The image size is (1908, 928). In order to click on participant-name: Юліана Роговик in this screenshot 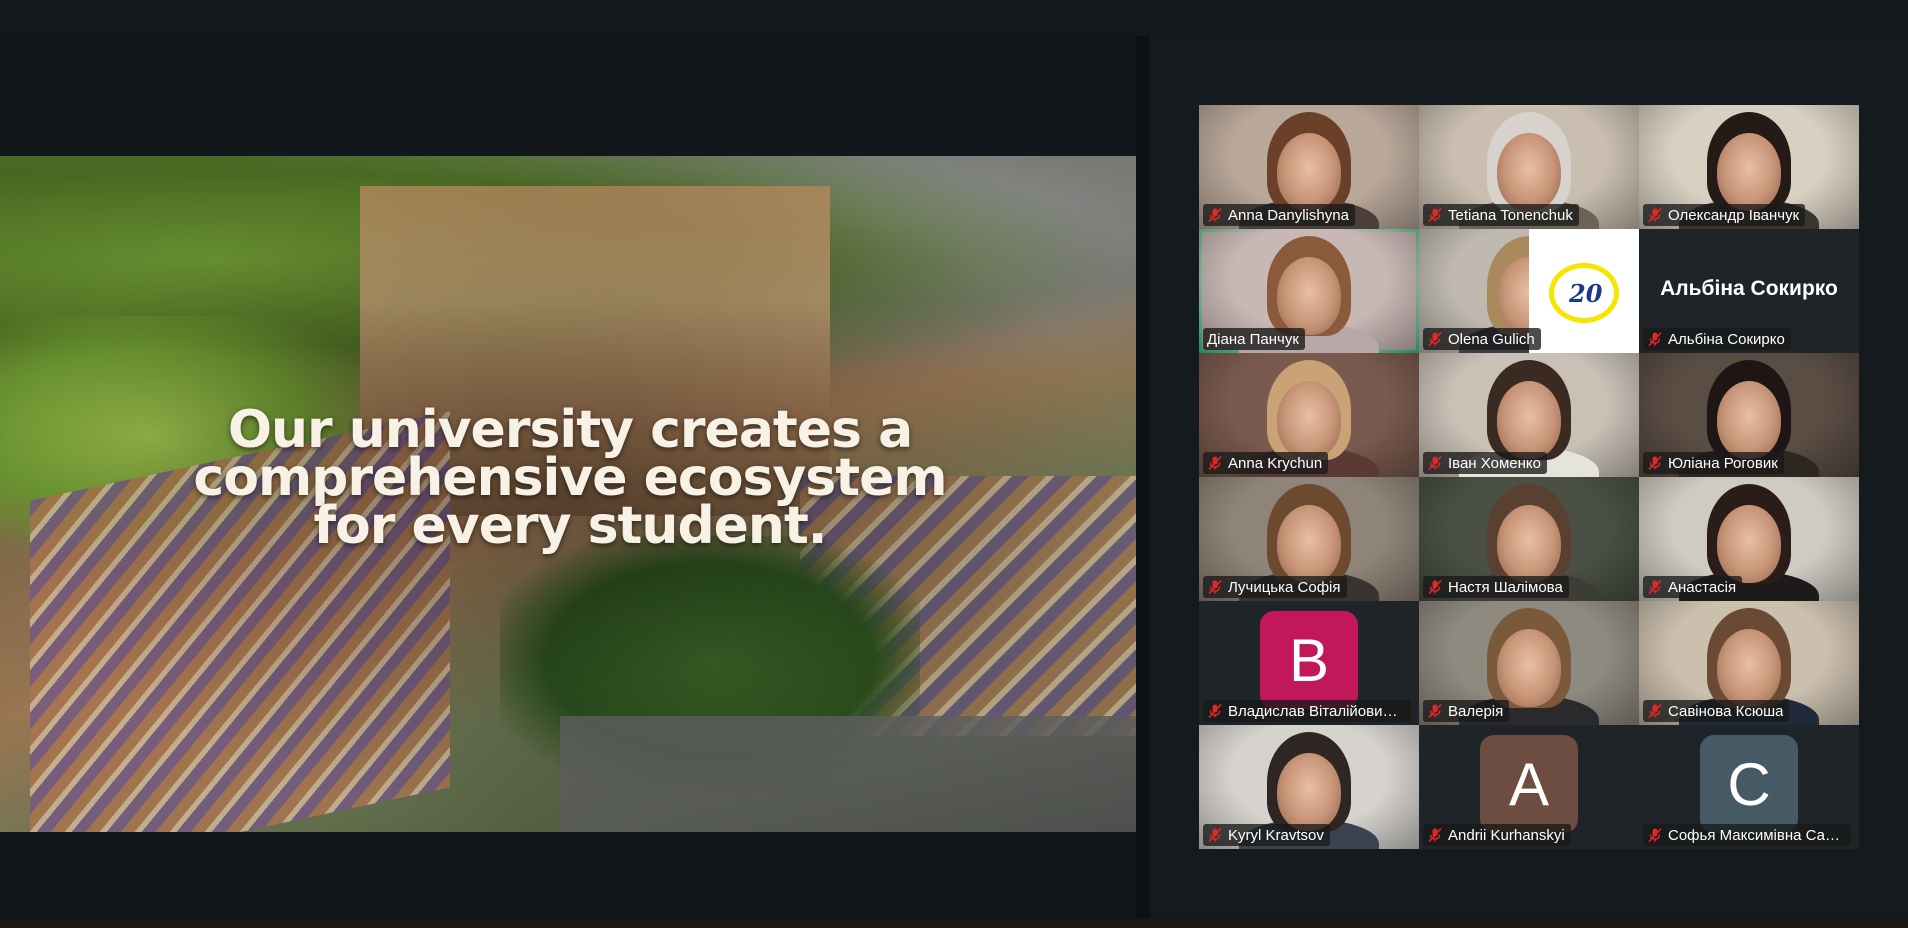, I will do `click(1723, 463)`.